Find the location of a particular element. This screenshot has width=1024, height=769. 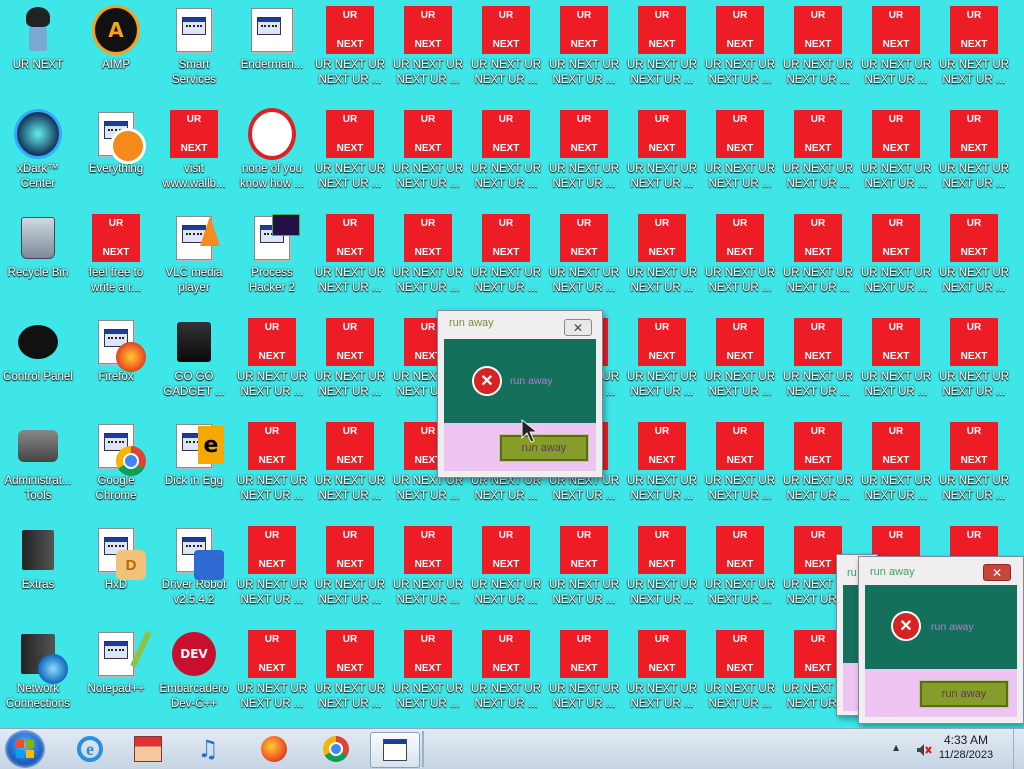

tray-expand-button: ▲ is located at coordinates (896, 747).